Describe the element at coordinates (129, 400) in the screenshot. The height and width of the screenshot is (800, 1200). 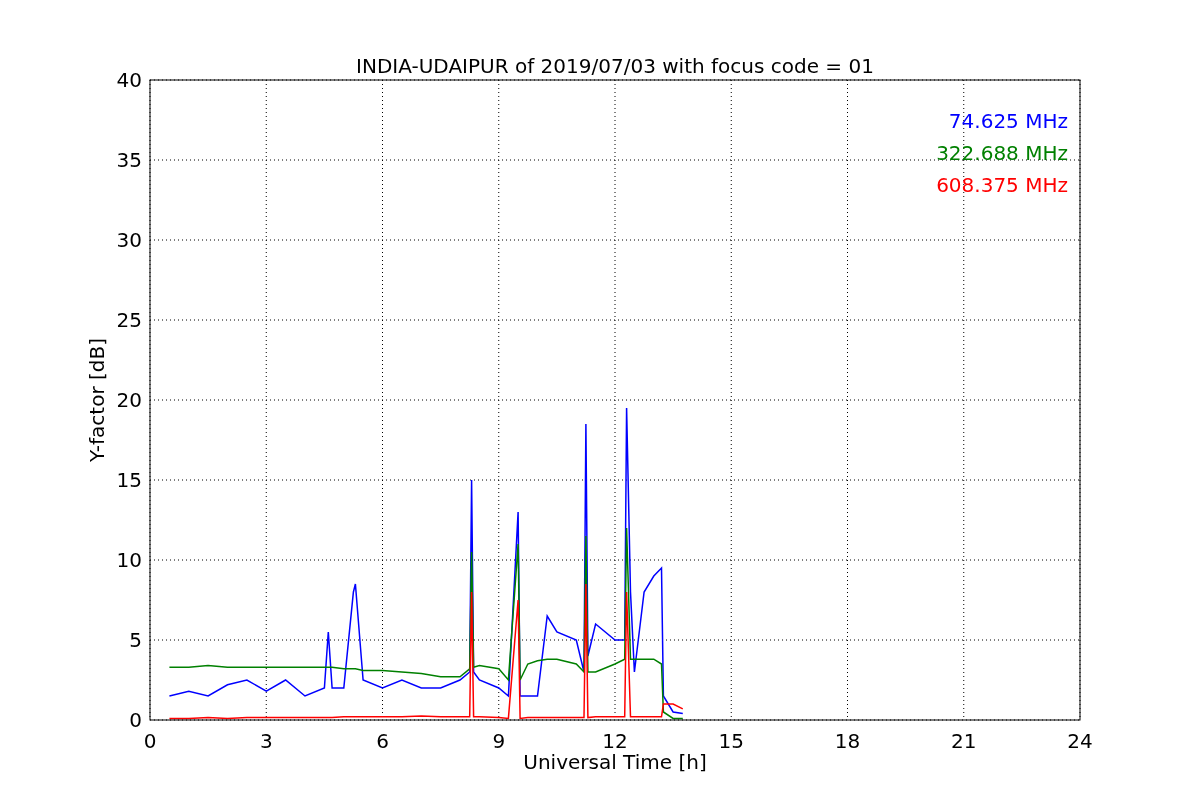
I see `tick-label: 20` at that location.